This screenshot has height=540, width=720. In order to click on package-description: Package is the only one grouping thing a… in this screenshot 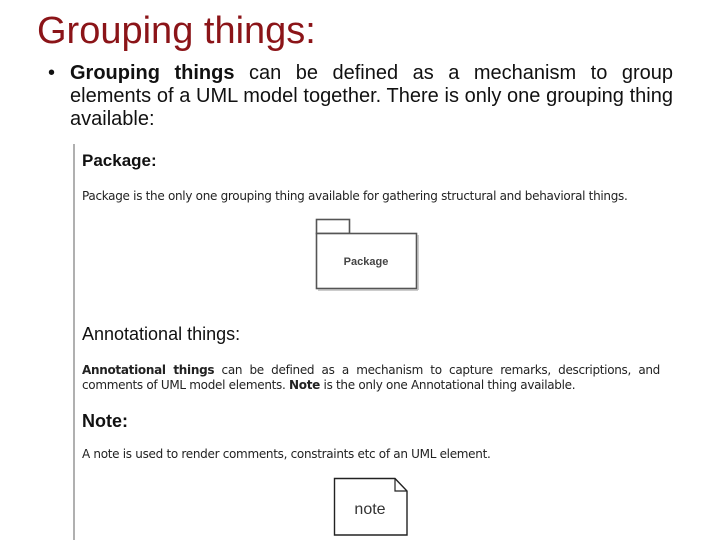, I will do `click(355, 196)`.